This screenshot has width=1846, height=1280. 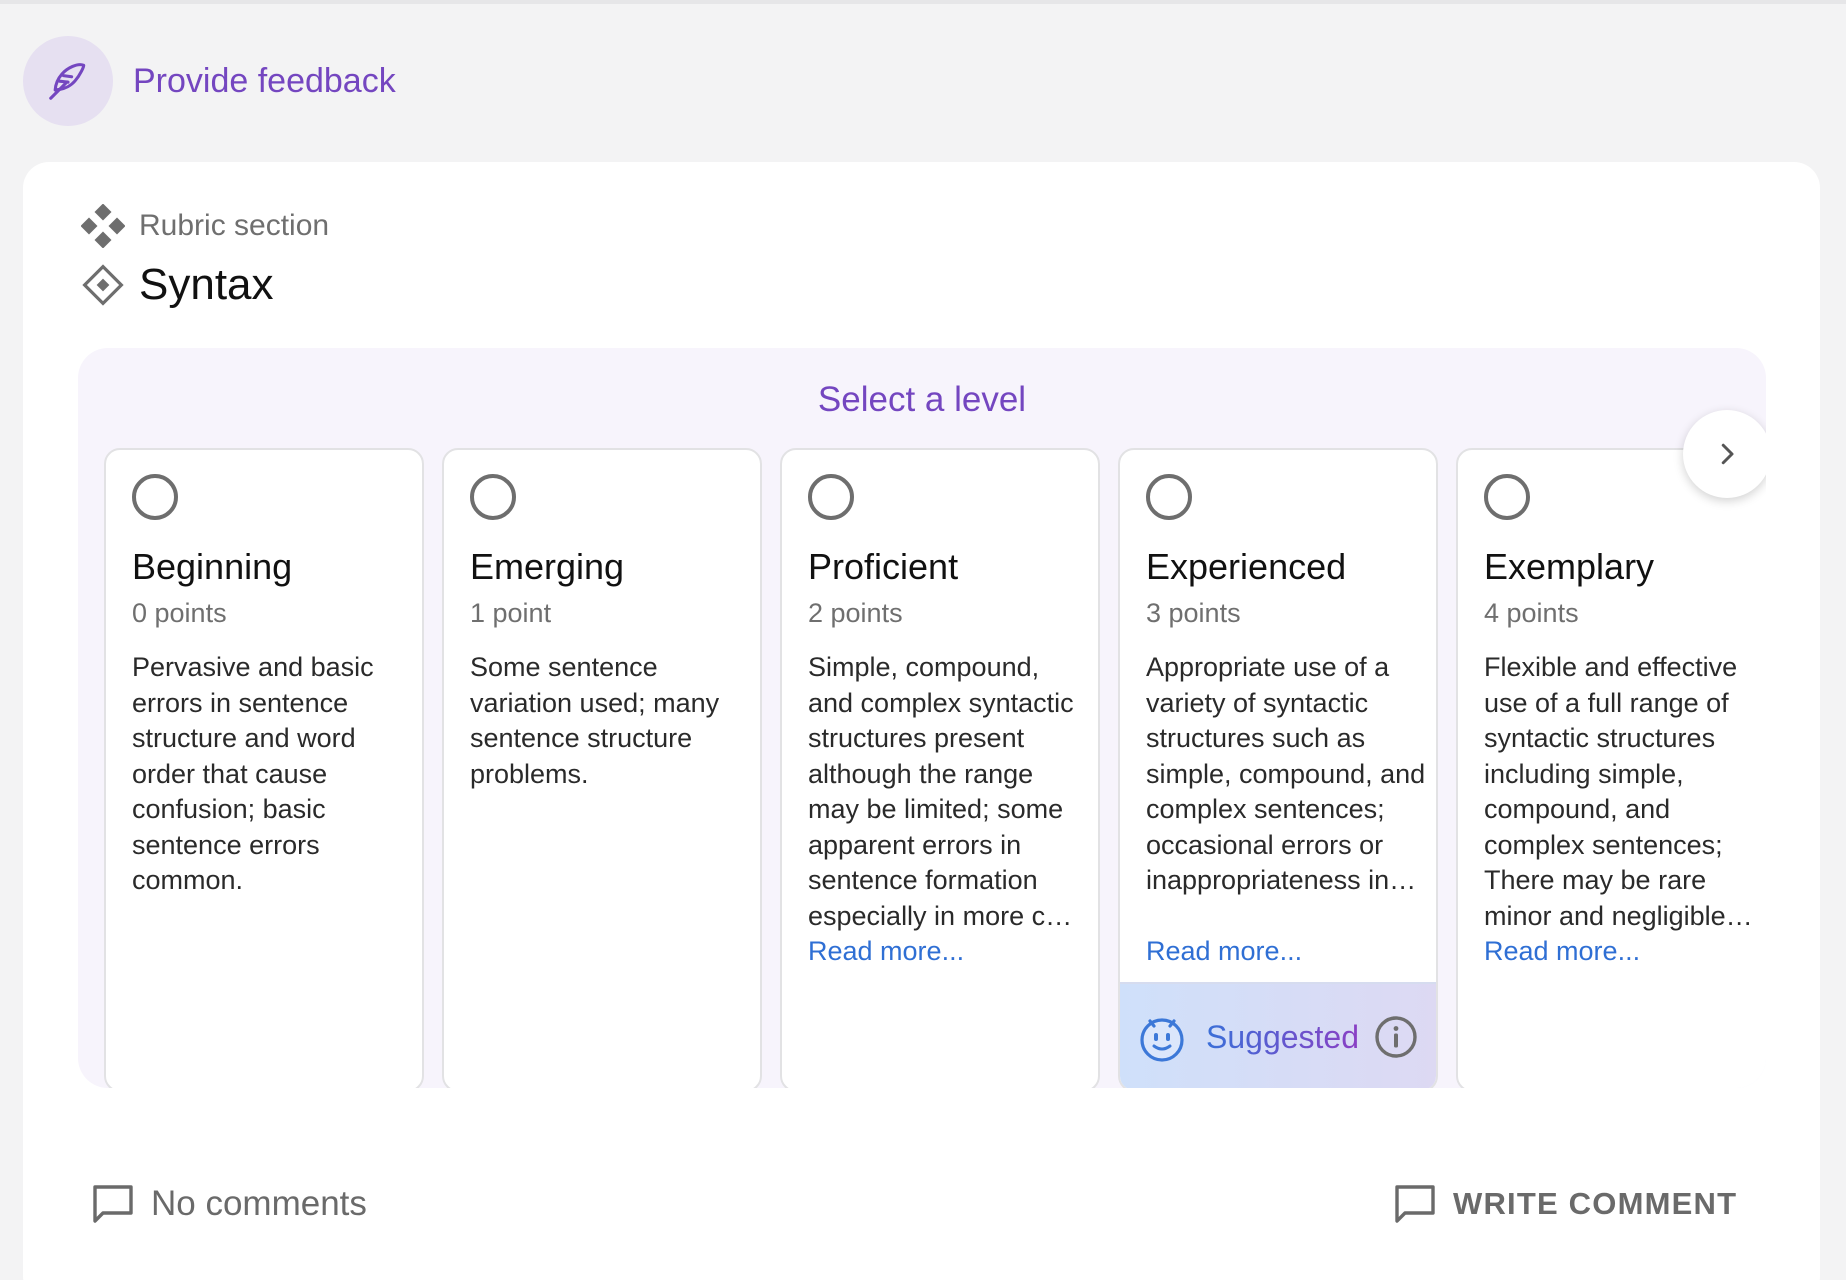 What do you see at coordinates (855, 613) in the screenshot?
I see `level-points: 2 points` at bounding box center [855, 613].